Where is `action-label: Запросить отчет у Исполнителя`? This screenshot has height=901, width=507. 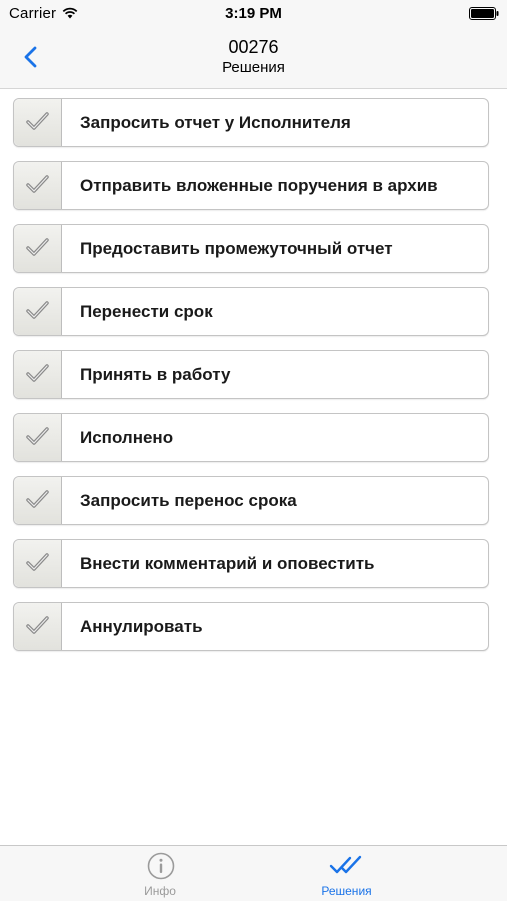 action-label: Запросить отчет у Исполнителя is located at coordinates (215, 122).